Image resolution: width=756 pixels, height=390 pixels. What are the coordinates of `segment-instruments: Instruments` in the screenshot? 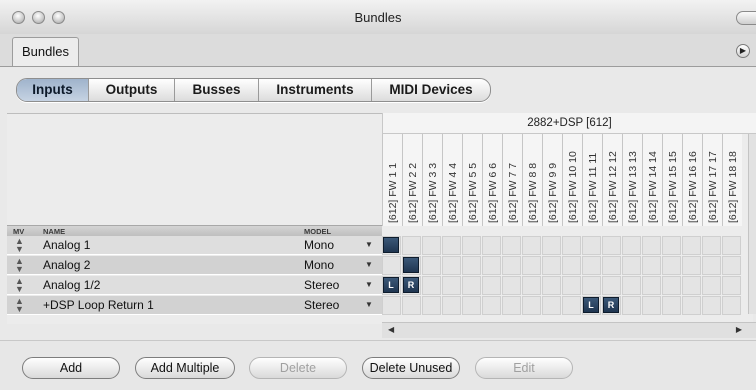 It's located at (315, 90).